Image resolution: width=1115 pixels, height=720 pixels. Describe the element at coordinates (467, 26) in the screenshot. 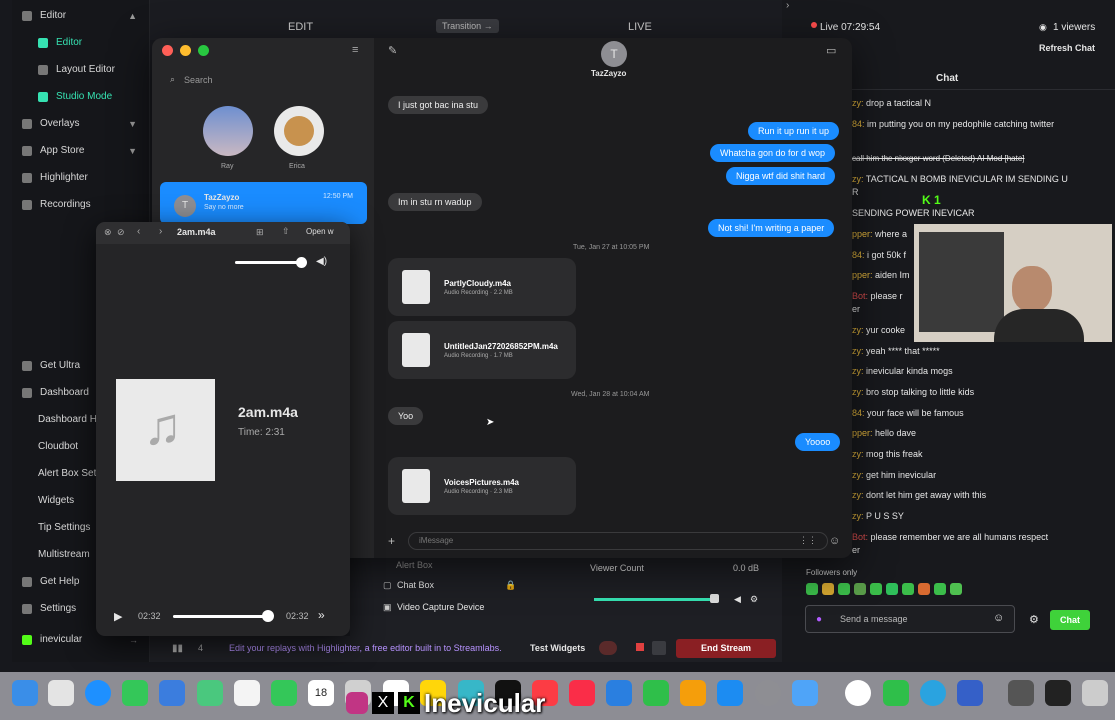

I see `transition-button: Transition →` at that location.